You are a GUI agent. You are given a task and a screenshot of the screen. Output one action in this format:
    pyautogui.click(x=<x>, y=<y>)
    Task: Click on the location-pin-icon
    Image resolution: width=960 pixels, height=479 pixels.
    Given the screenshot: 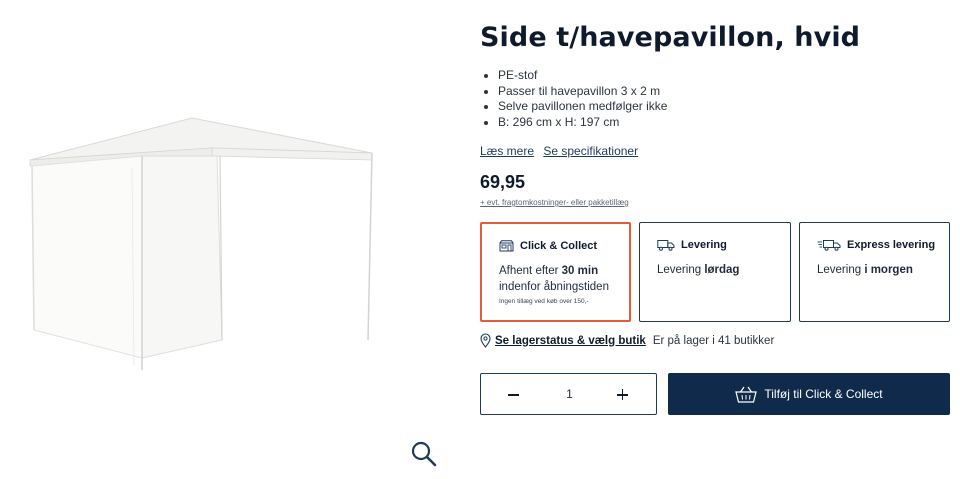 What is the action you would take?
    pyautogui.click(x=485, y=340)
    